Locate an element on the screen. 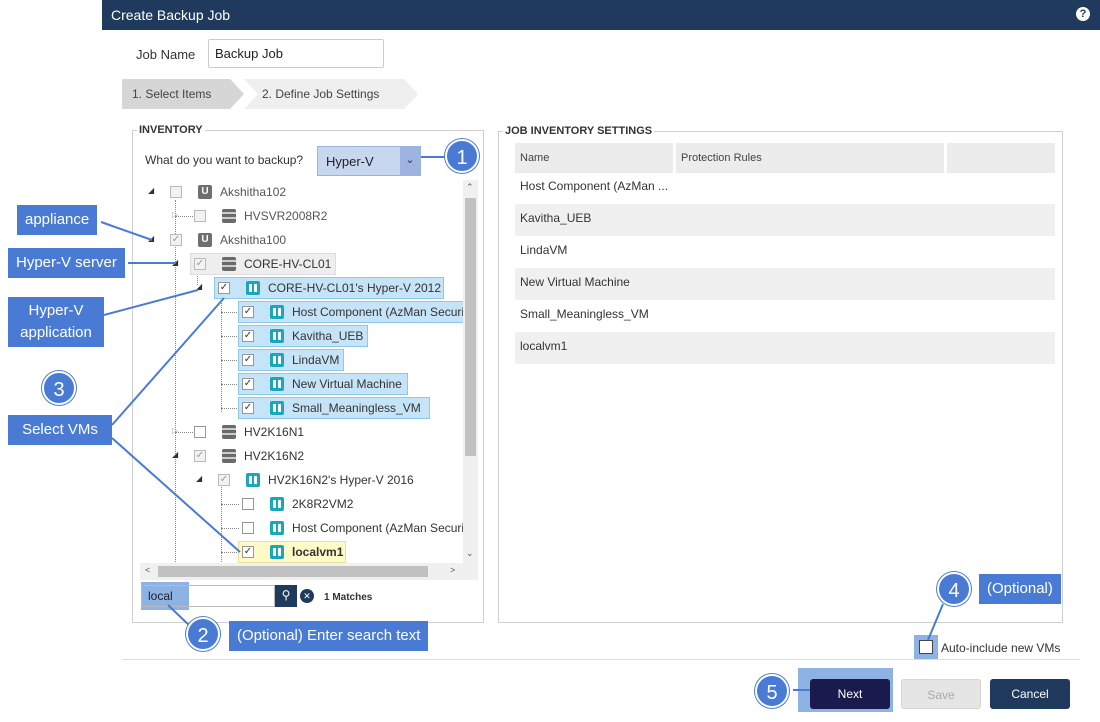  callout-line-text: Hyper-V is located at coordinates (56, 310).